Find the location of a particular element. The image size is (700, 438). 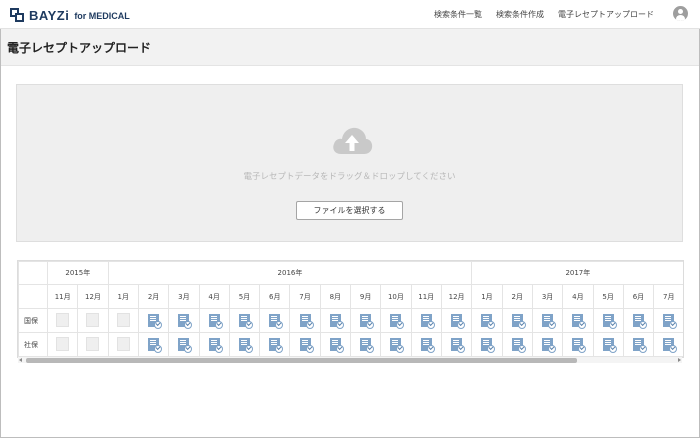

year-header: 2016年 is located at coordinates (290, 273).